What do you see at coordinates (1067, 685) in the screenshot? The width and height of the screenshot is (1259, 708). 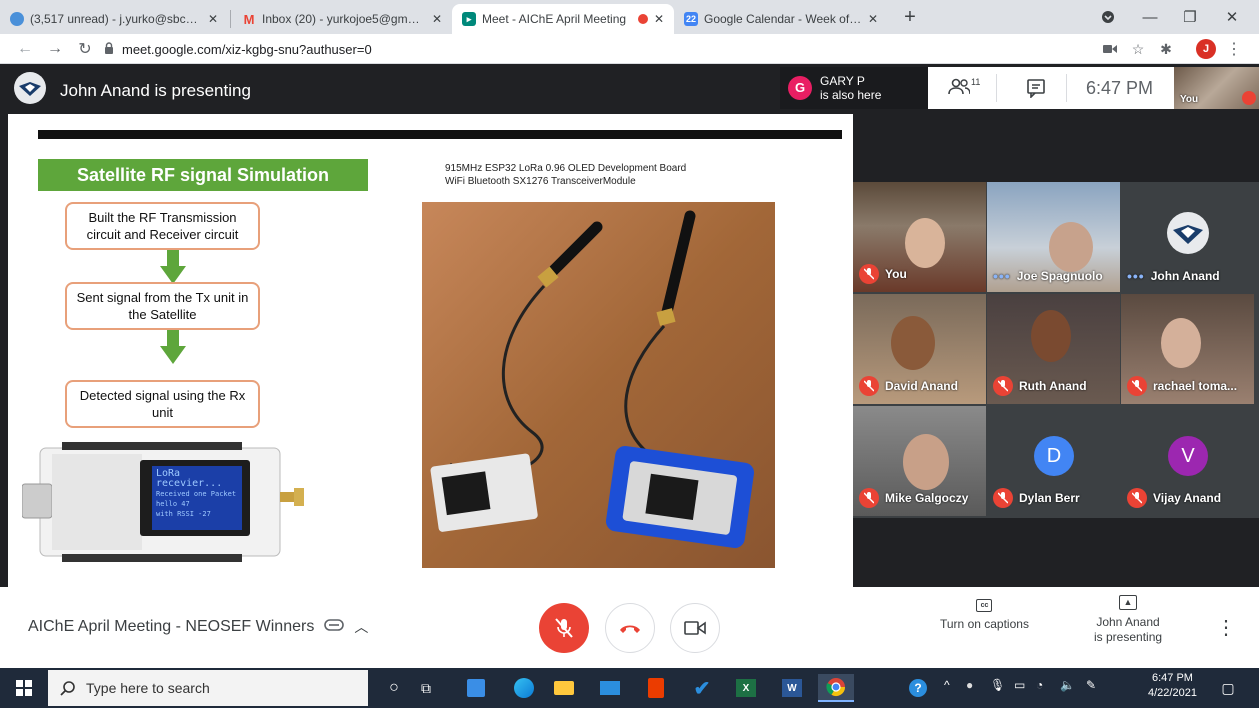 I see `volume-icon: 🔈` at bounding box center [1067, 685].